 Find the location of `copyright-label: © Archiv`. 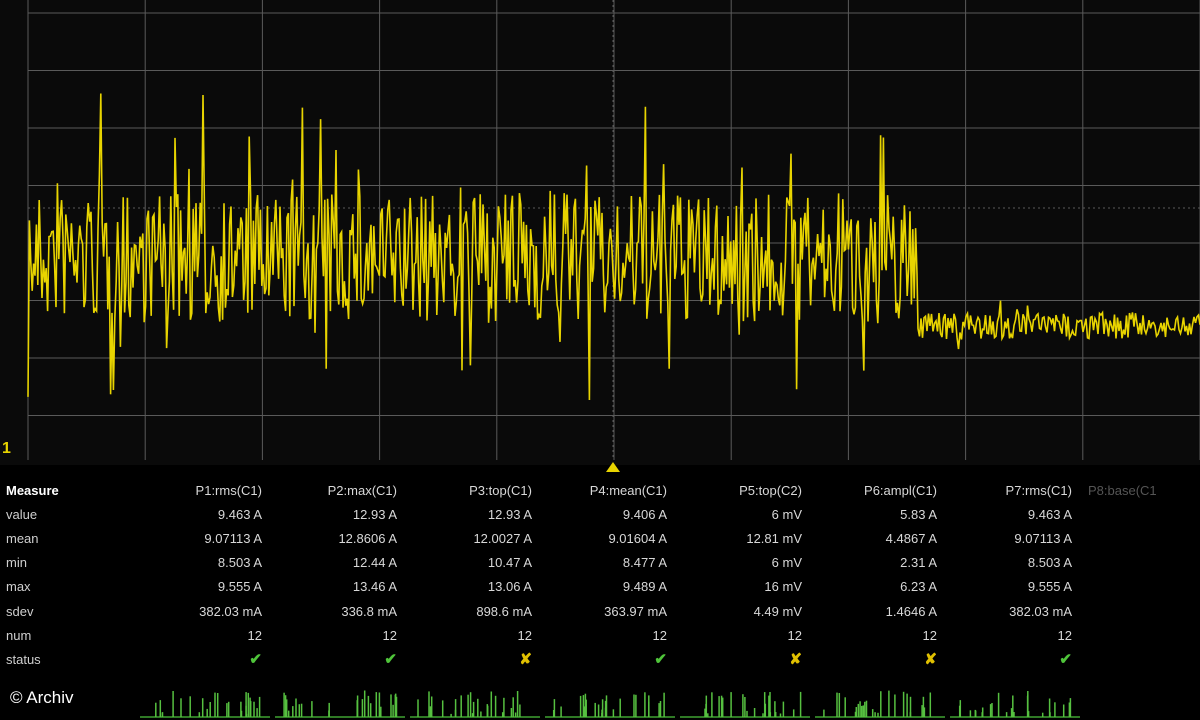

copyright-label: © Archiv is located at coordinates (42, 697).